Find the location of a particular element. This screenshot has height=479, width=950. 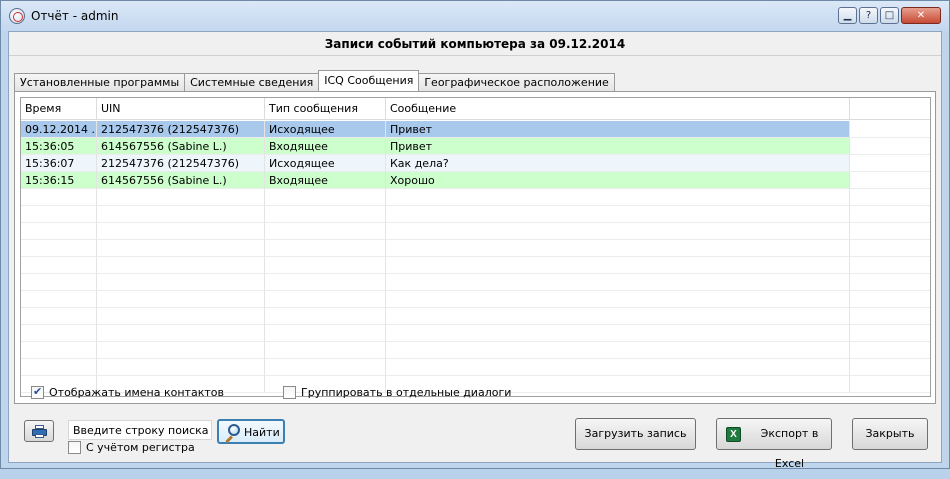

column-header-message: Сообщение is located at coordinates (618, 109).